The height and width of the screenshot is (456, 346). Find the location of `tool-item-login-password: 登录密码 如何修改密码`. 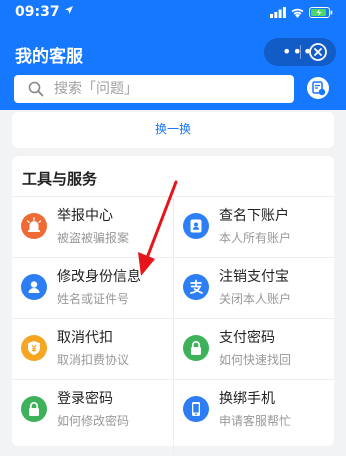

tool-item-login-password: 登录密码 如何修改密码 is located at coordinates (91, 410).